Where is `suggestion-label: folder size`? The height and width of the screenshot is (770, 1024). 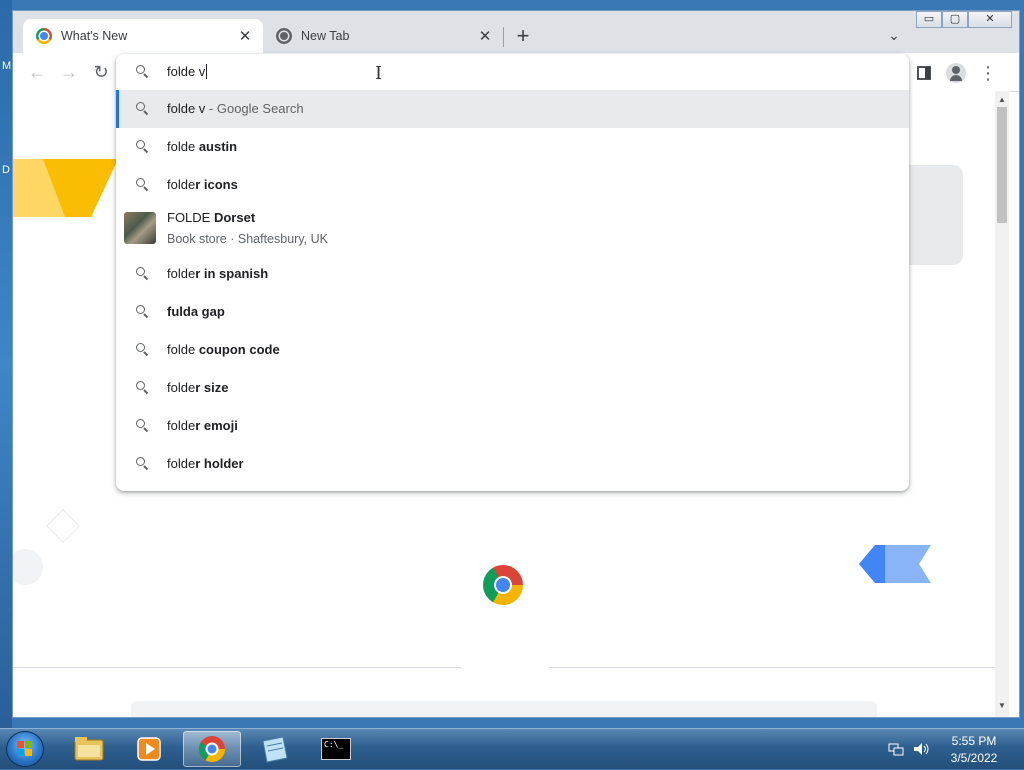 suggestion-label: folder size is located at coordinates (198, 387).